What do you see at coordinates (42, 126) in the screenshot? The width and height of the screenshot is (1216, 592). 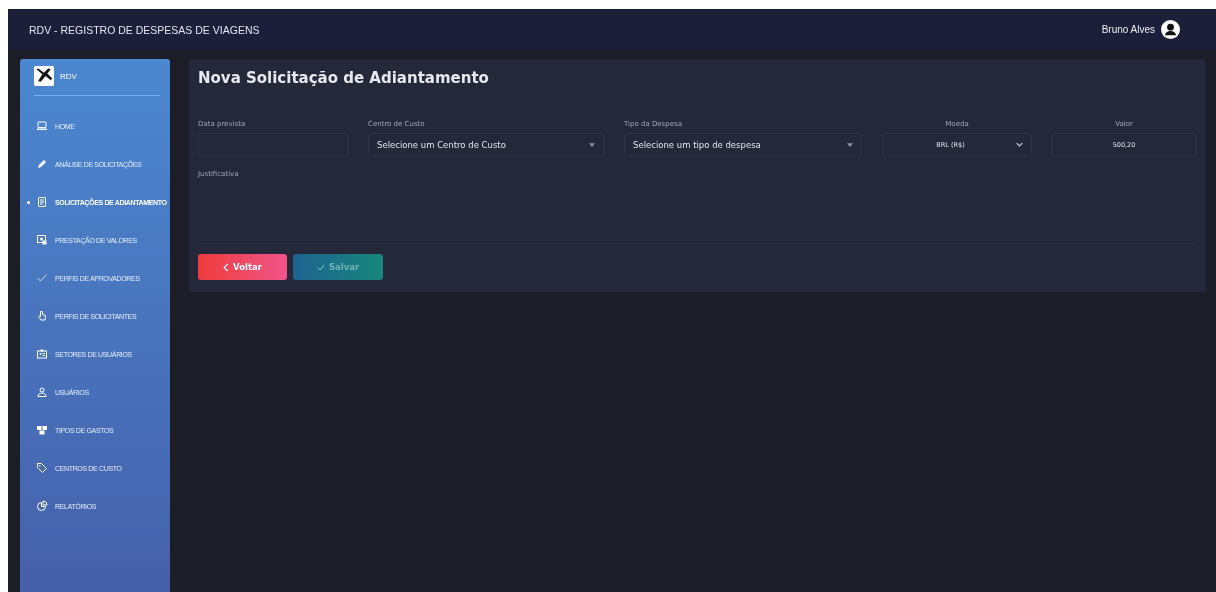 I see `laptop-icon` at bounding box center [42, 126].